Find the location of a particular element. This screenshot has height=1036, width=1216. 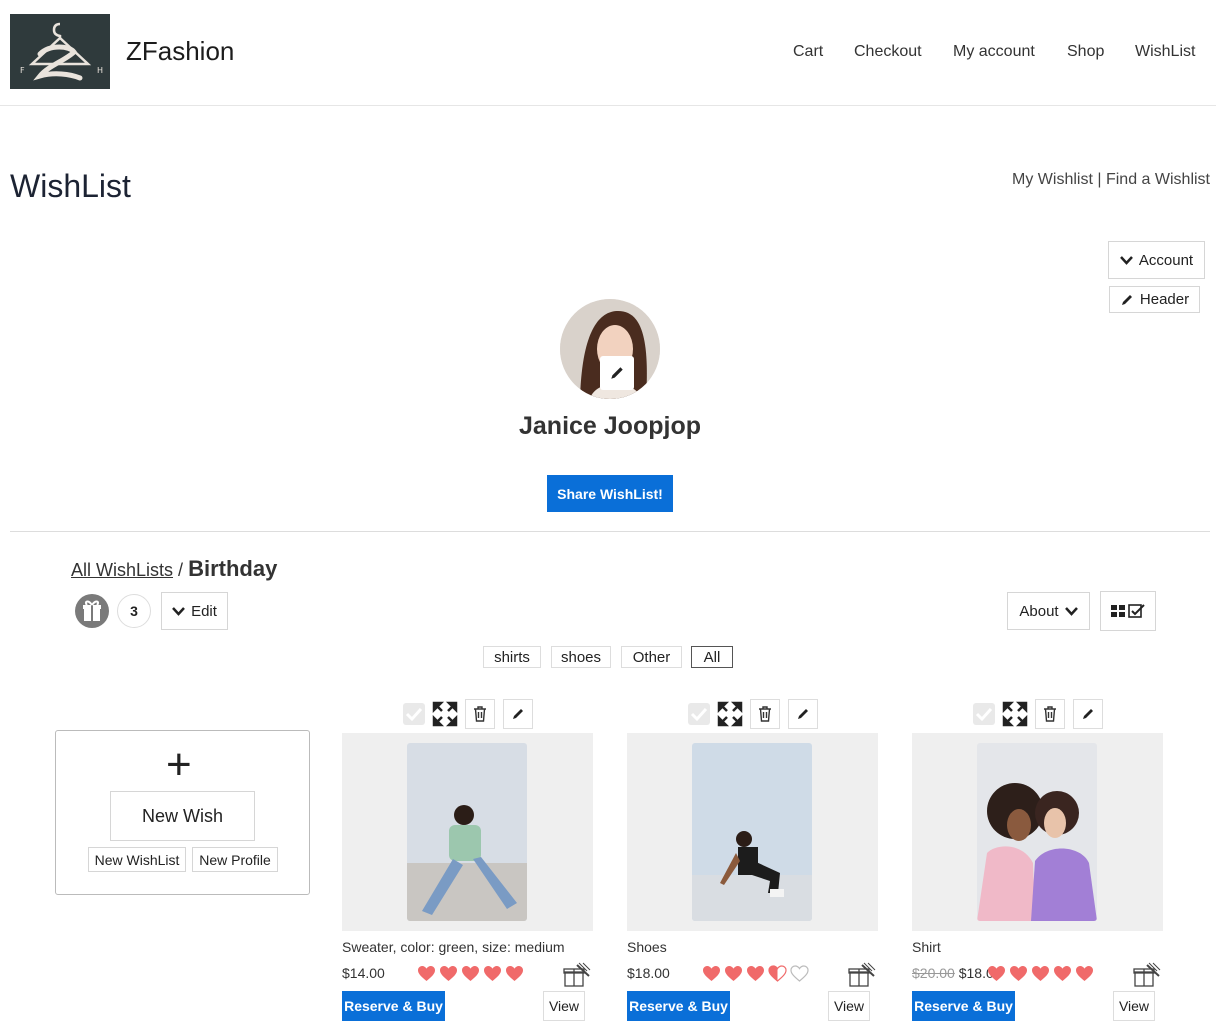

current-wishlist-title: Birthday is located at coordinates (233, 568).